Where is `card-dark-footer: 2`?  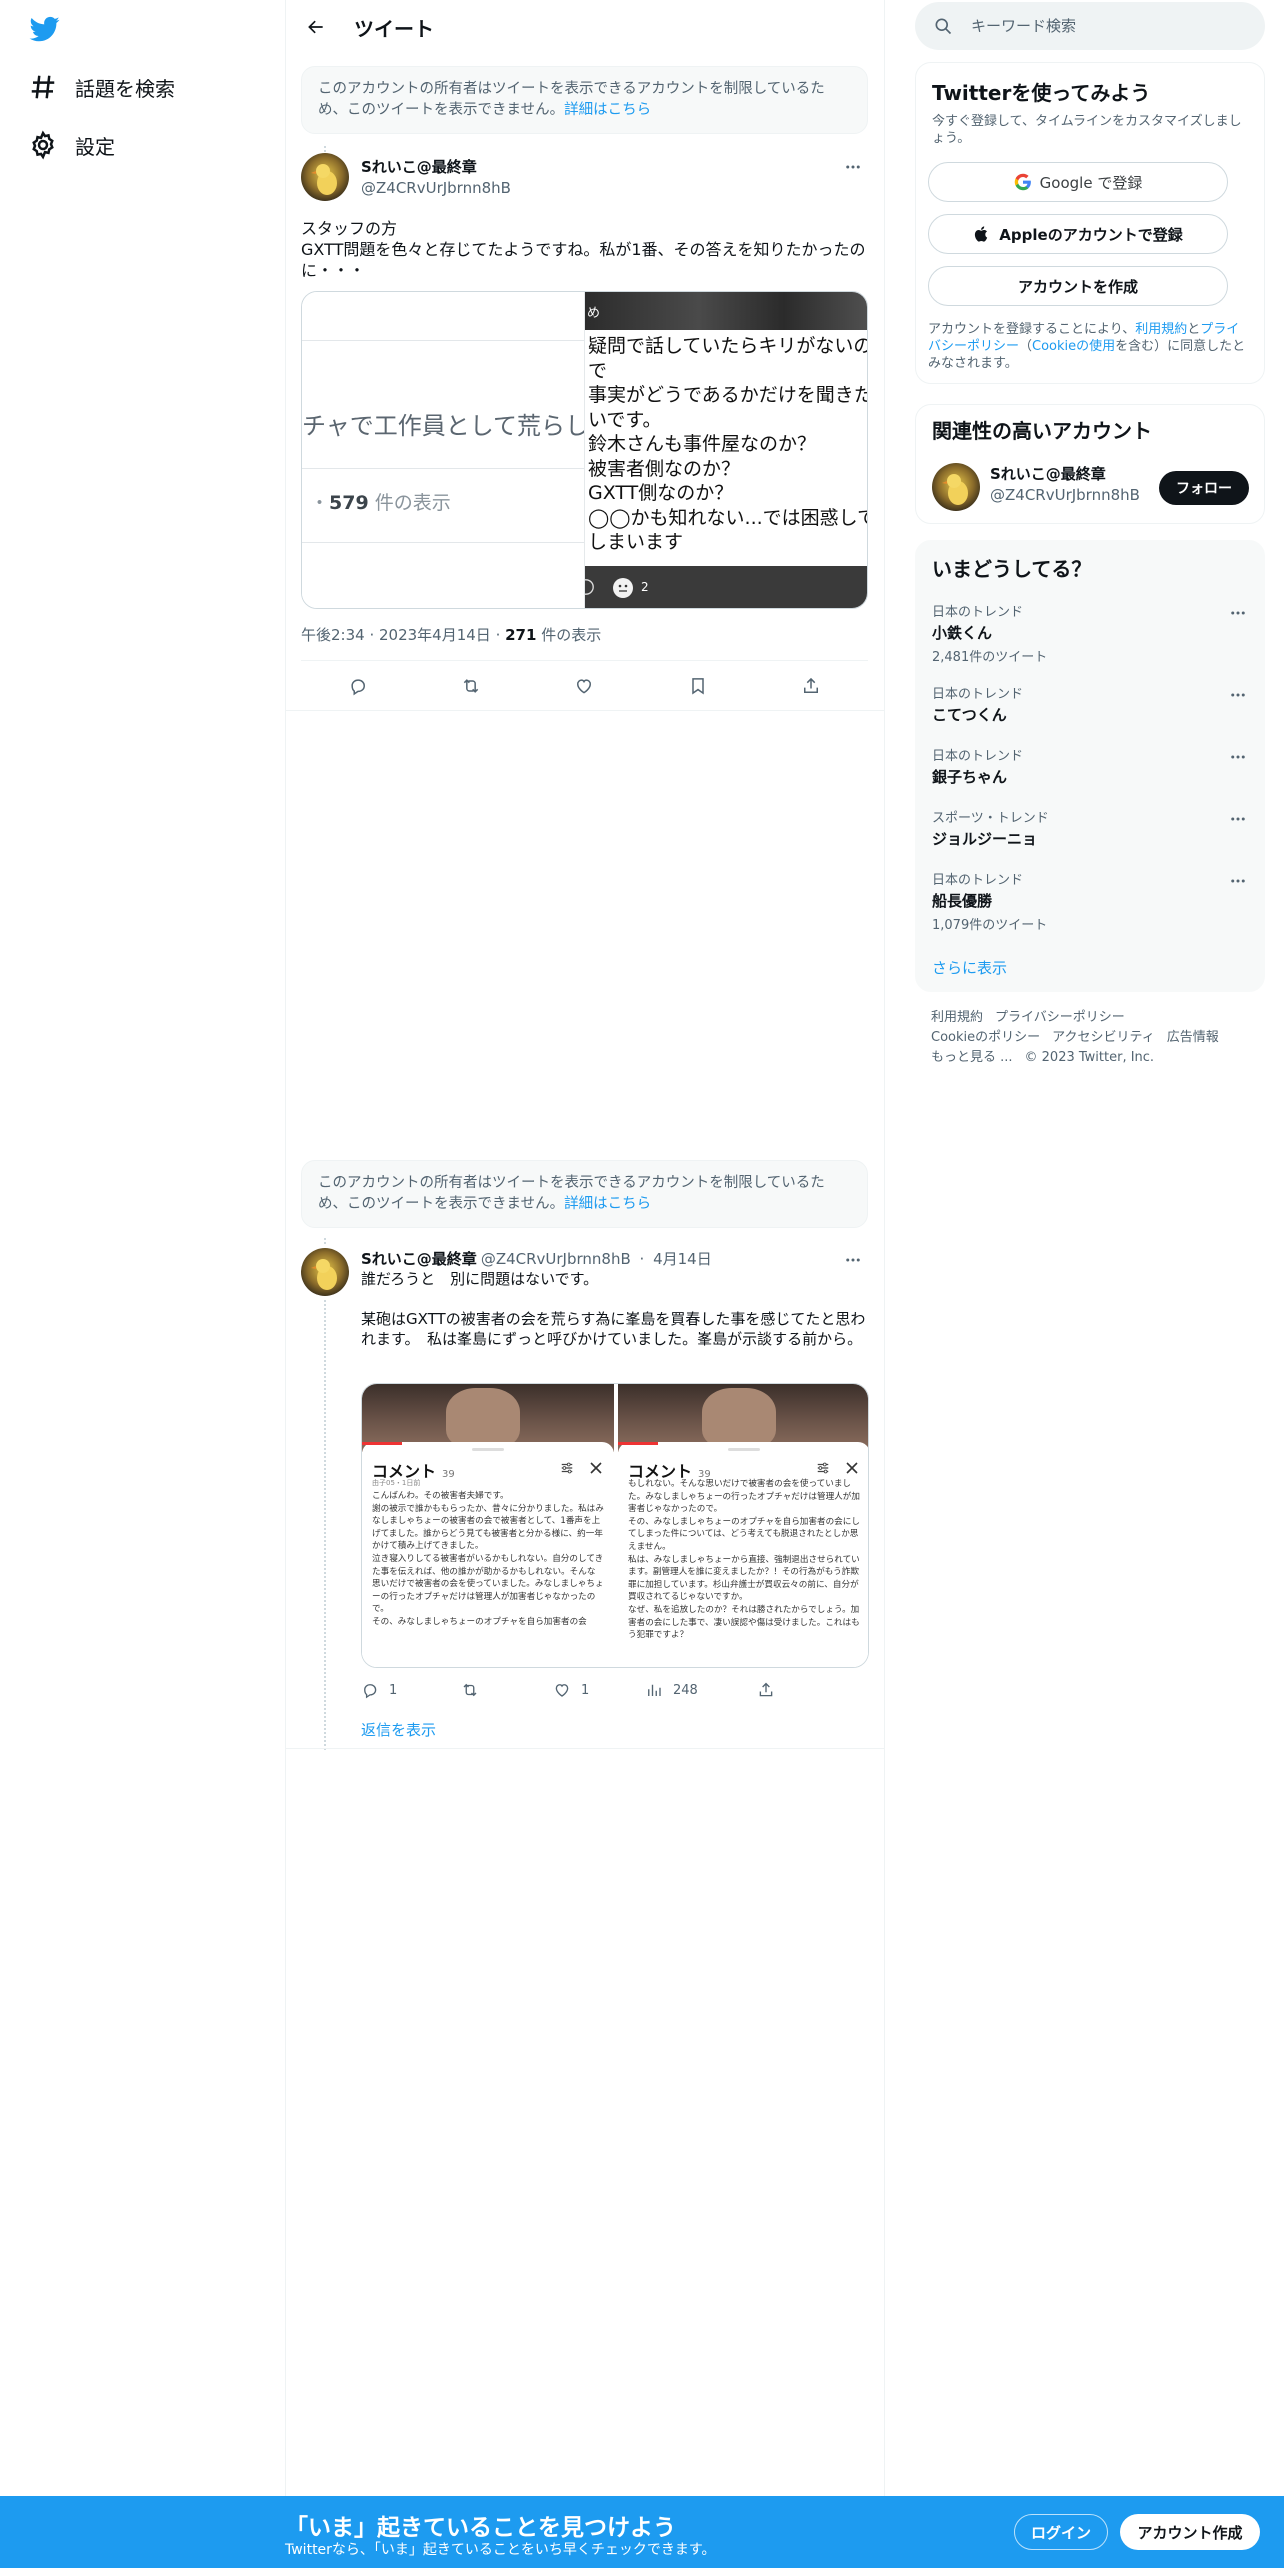
card-dark-footer: 2 is located at coordinates (726, 587).